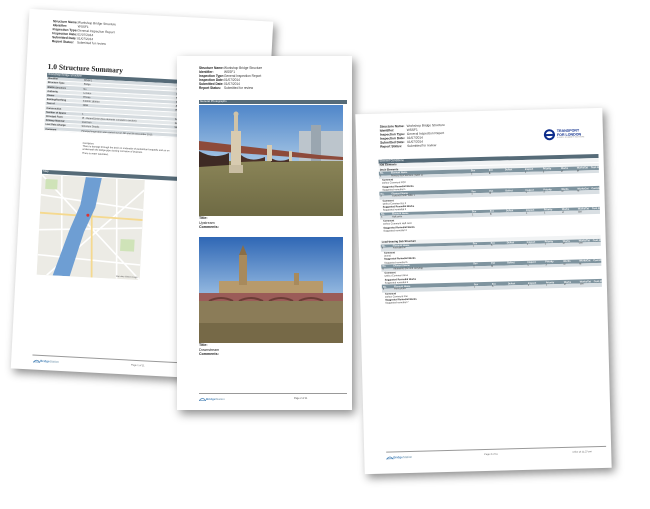  I want to click on location-map: Map data ©2014 Google, so click(90, 227).